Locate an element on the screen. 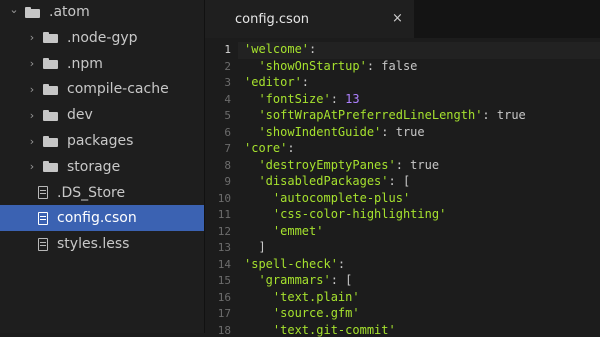 The width and height of the screenshot is (600, 337). code-token: 'spell-check' is located at coordinates (291, 263).